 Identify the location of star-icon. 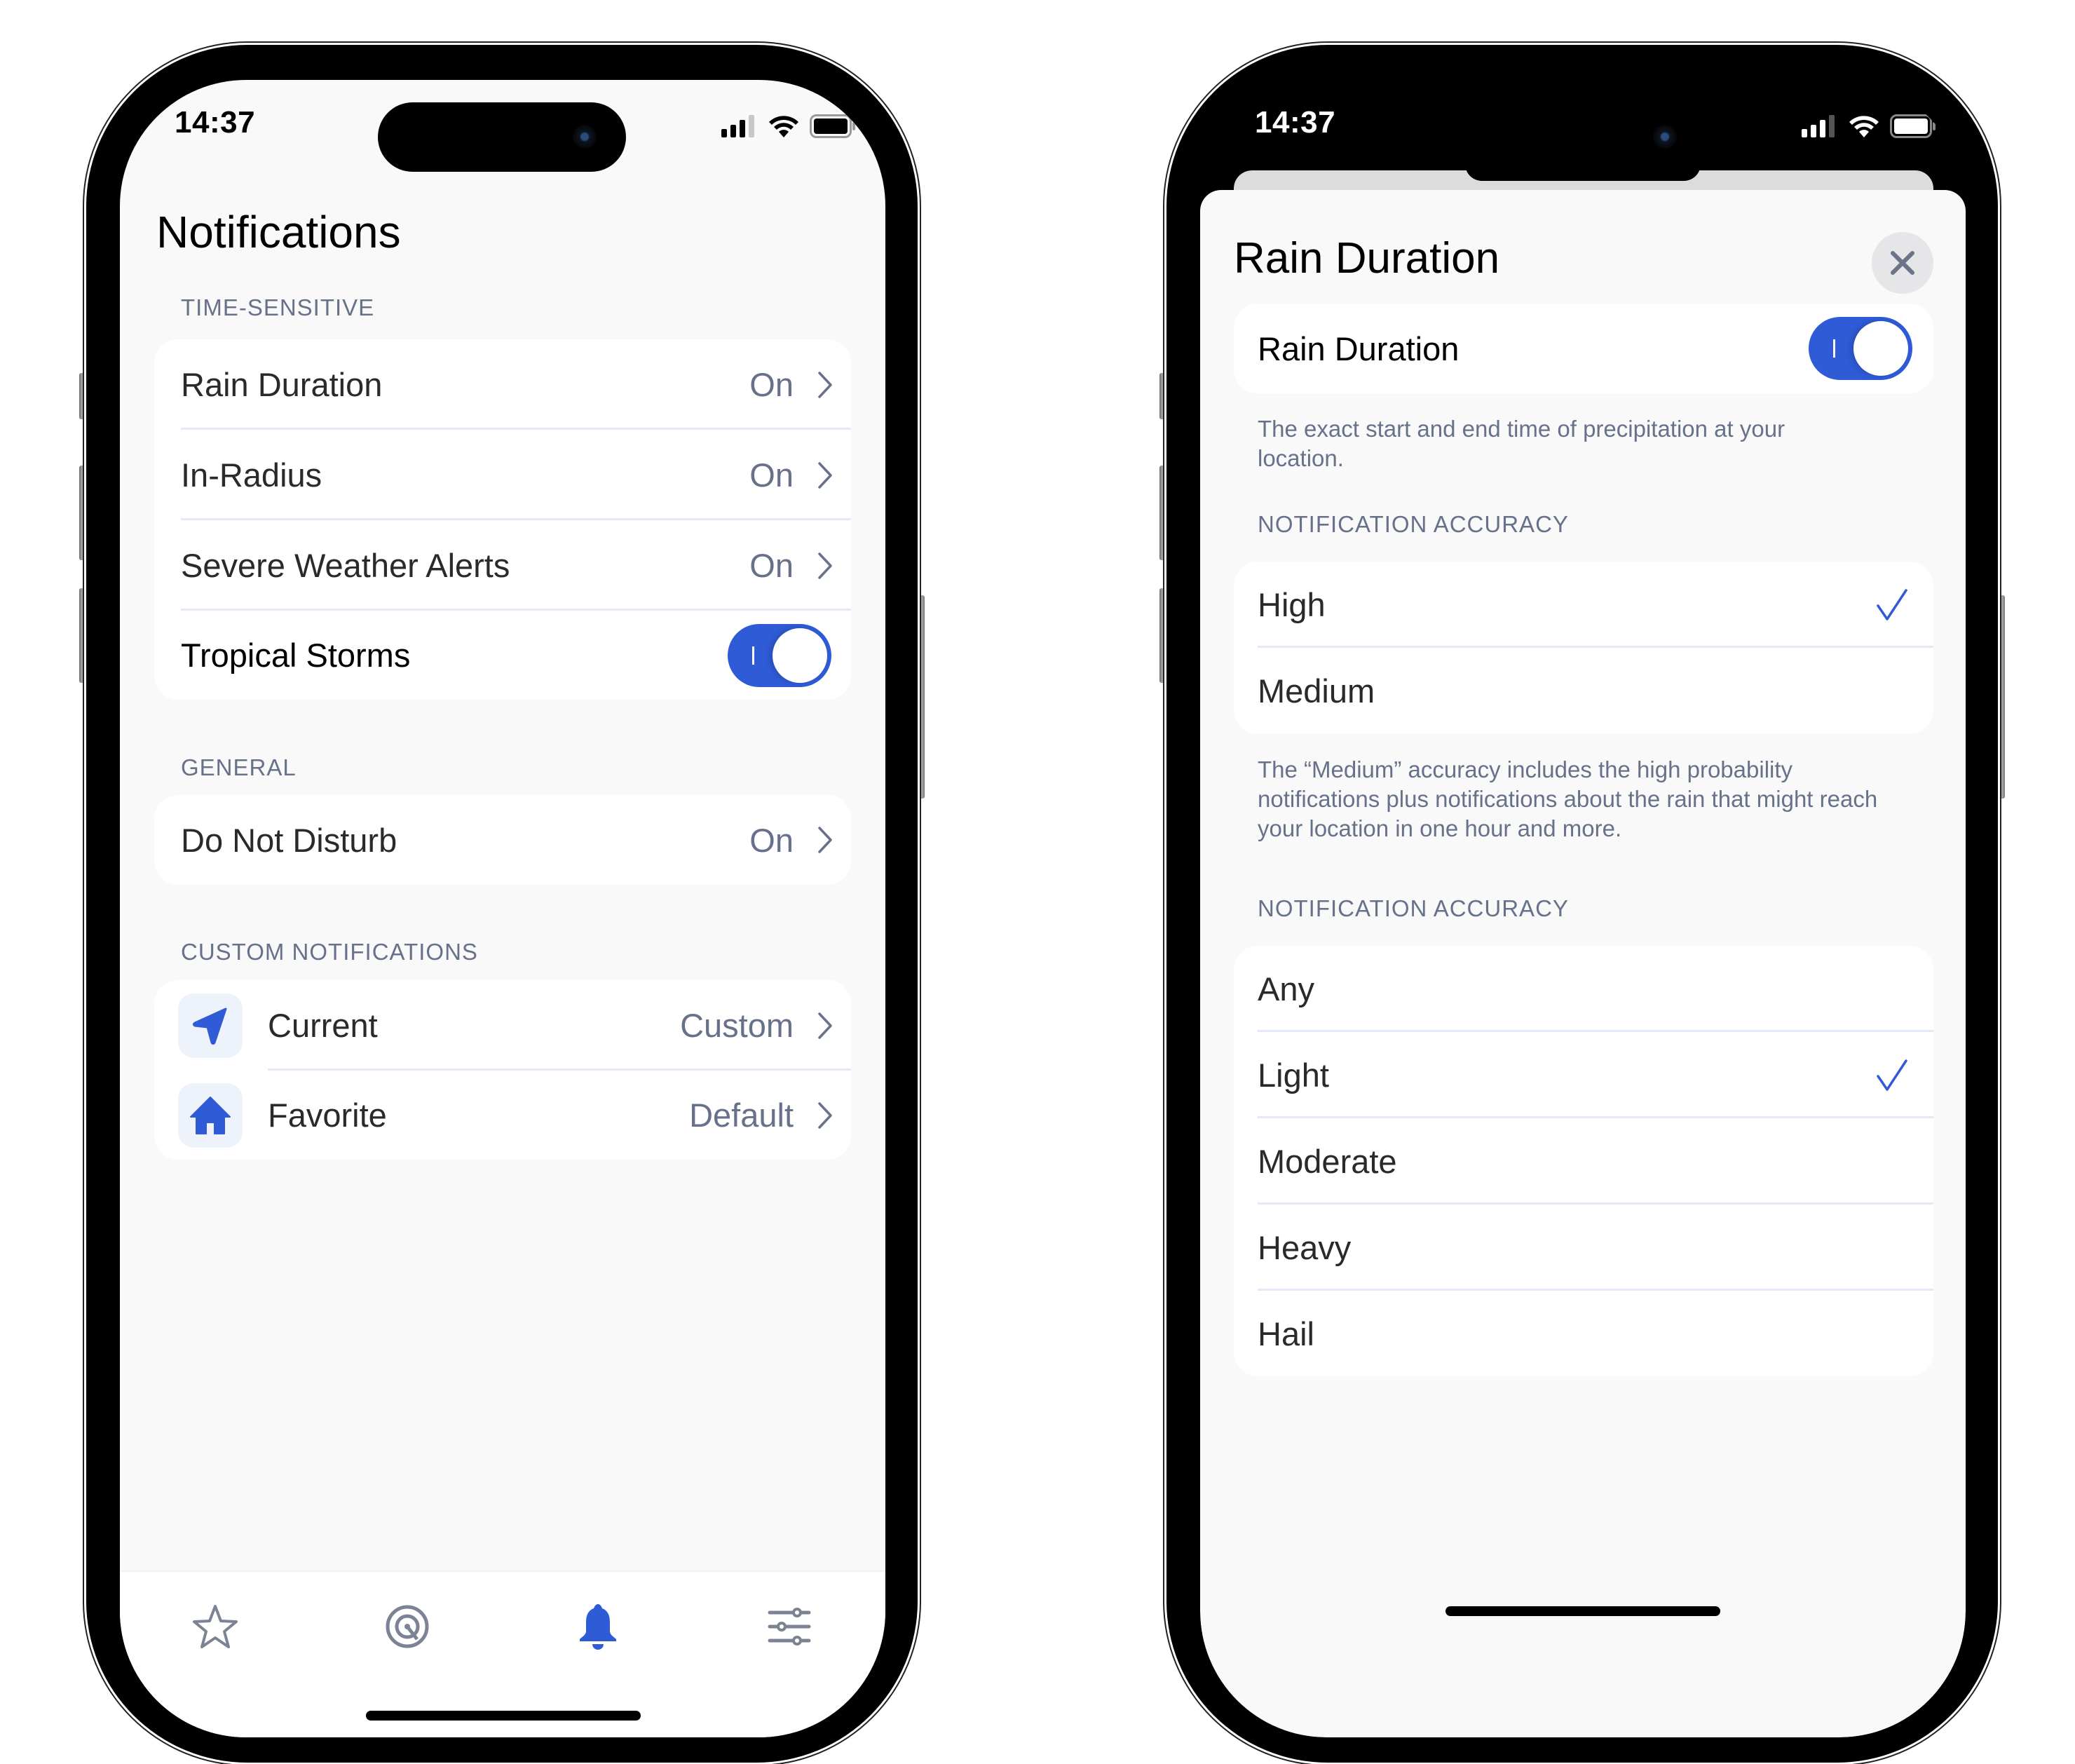
(216, 1627).